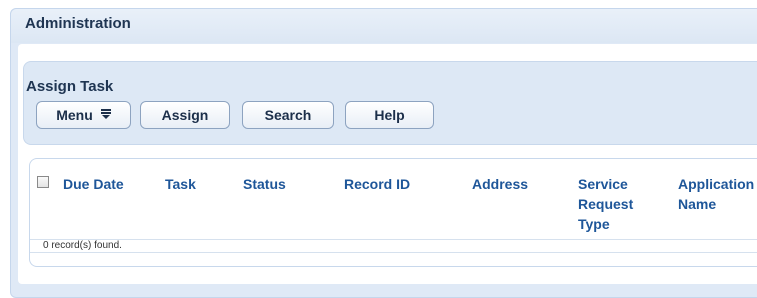 This screenshot has height=298, width=757. What do you see at coordinates (93, 184) in the screenshot?
I see `column-header-due-date: Due Date` at bounding box center [93, 184].